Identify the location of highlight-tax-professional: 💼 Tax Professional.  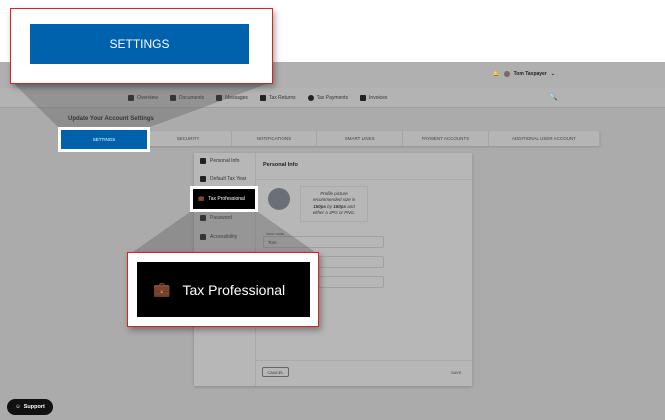
(224, 199).